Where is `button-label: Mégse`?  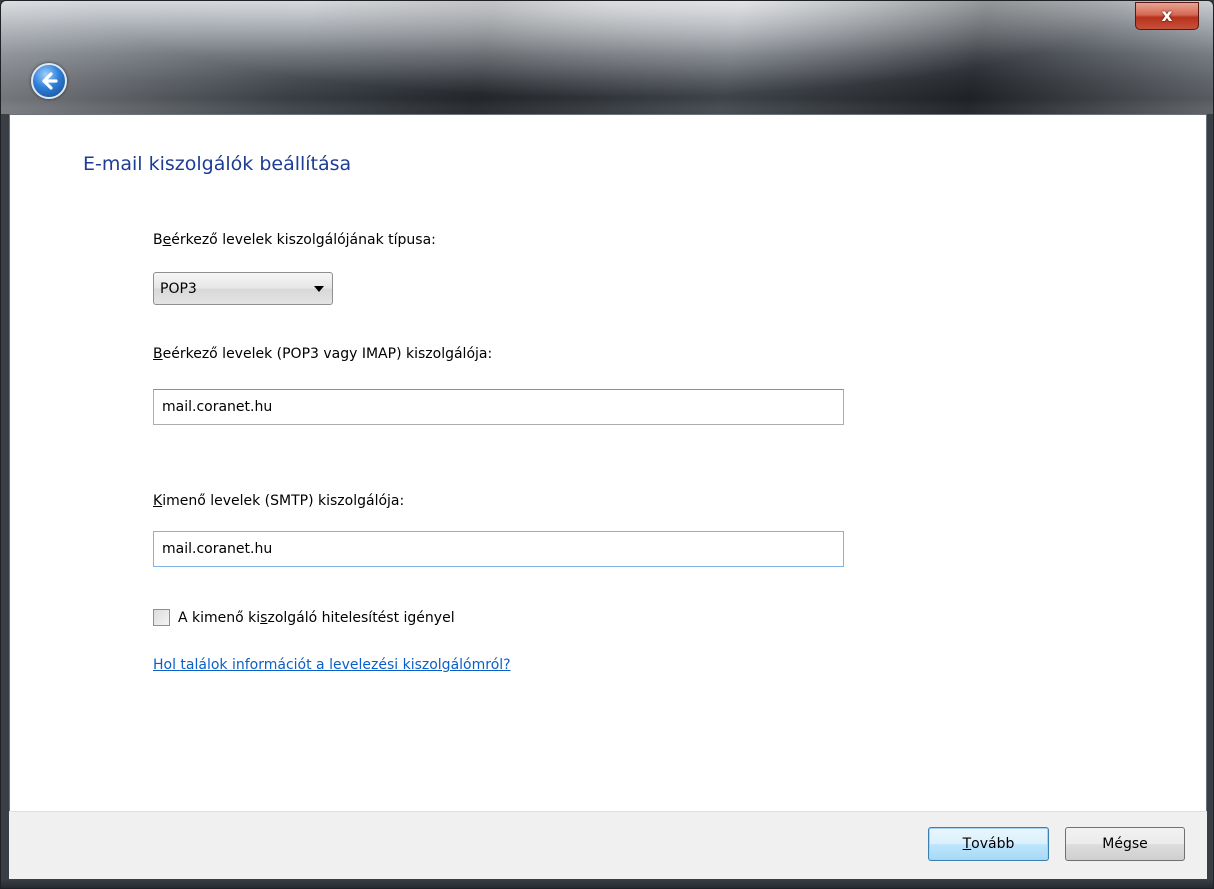 button-label: Mégse is located at coordinates (1125, 844).